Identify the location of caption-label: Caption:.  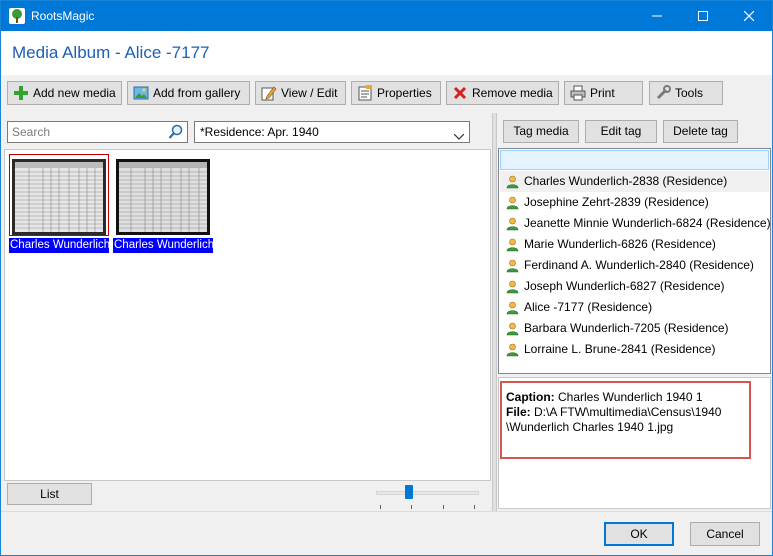
(530, 397).